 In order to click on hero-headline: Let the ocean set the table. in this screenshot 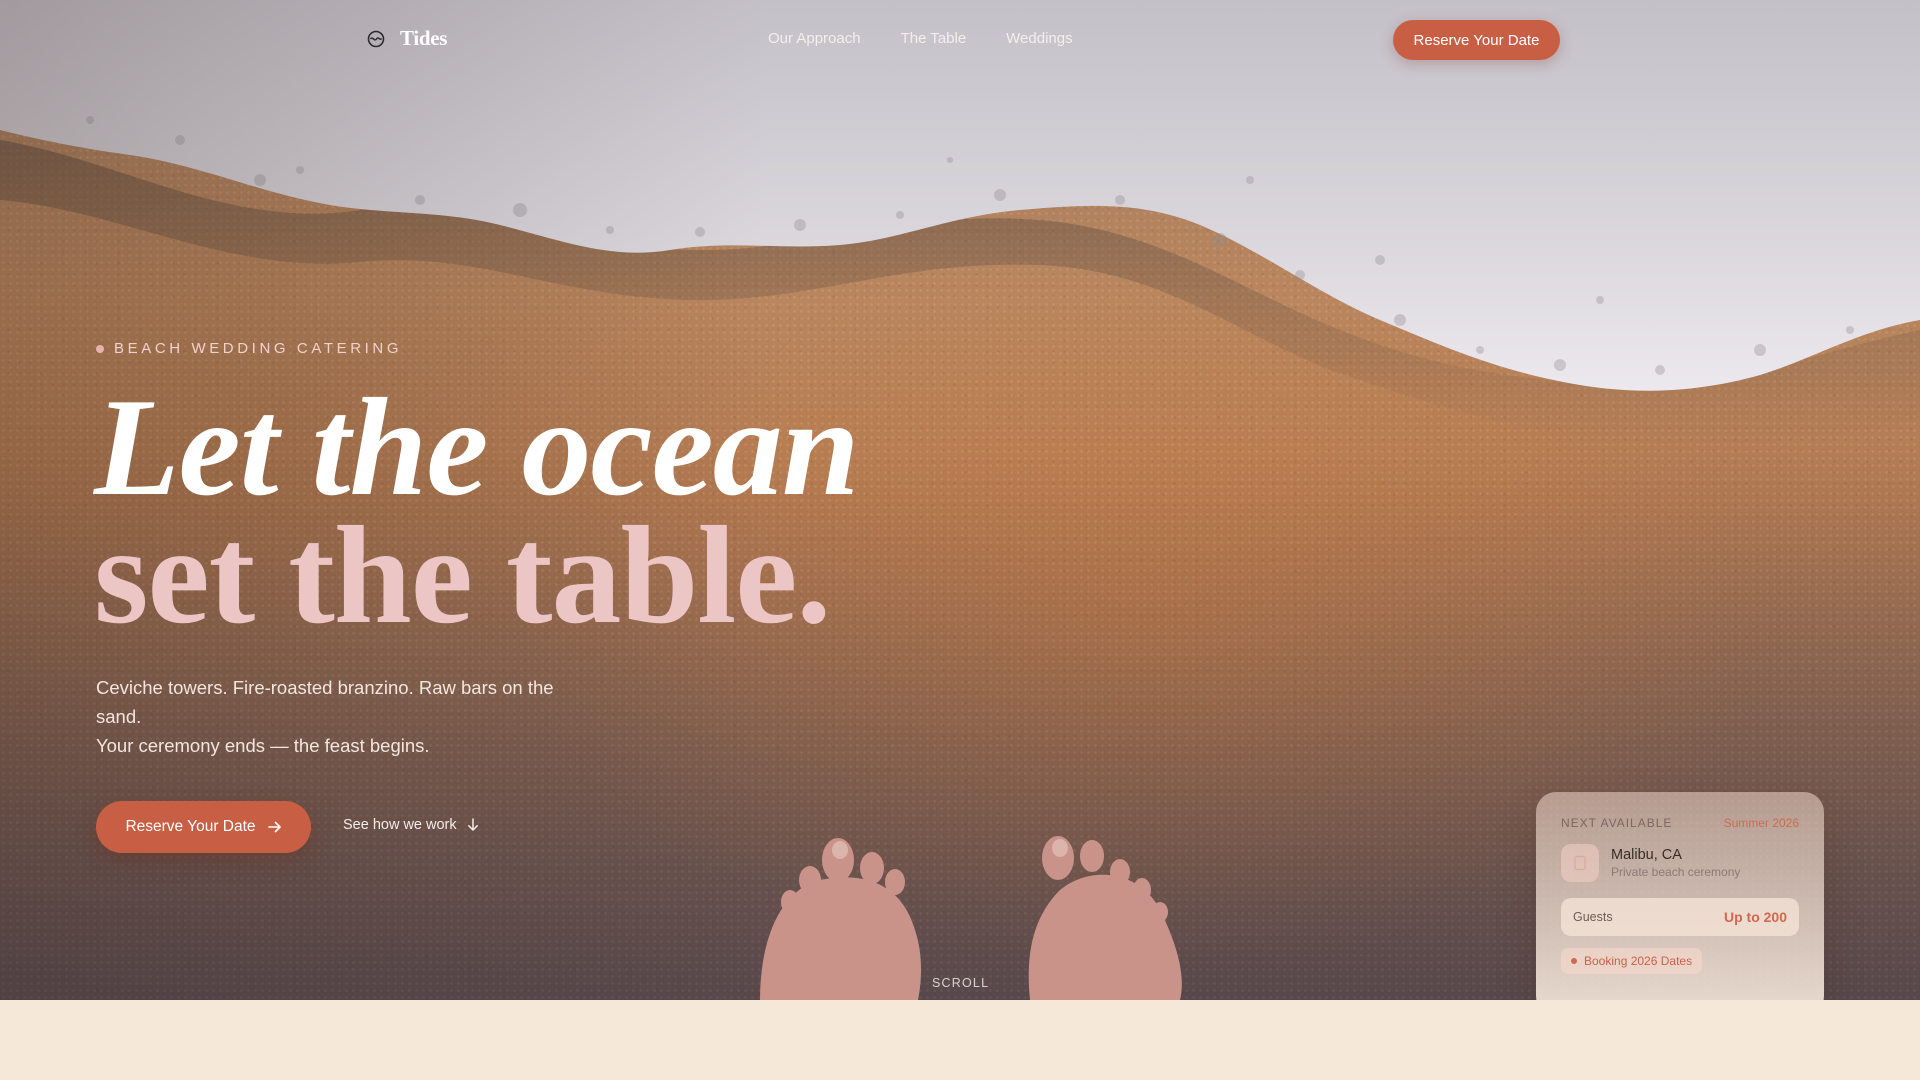, I will do `click(477, 511)`.